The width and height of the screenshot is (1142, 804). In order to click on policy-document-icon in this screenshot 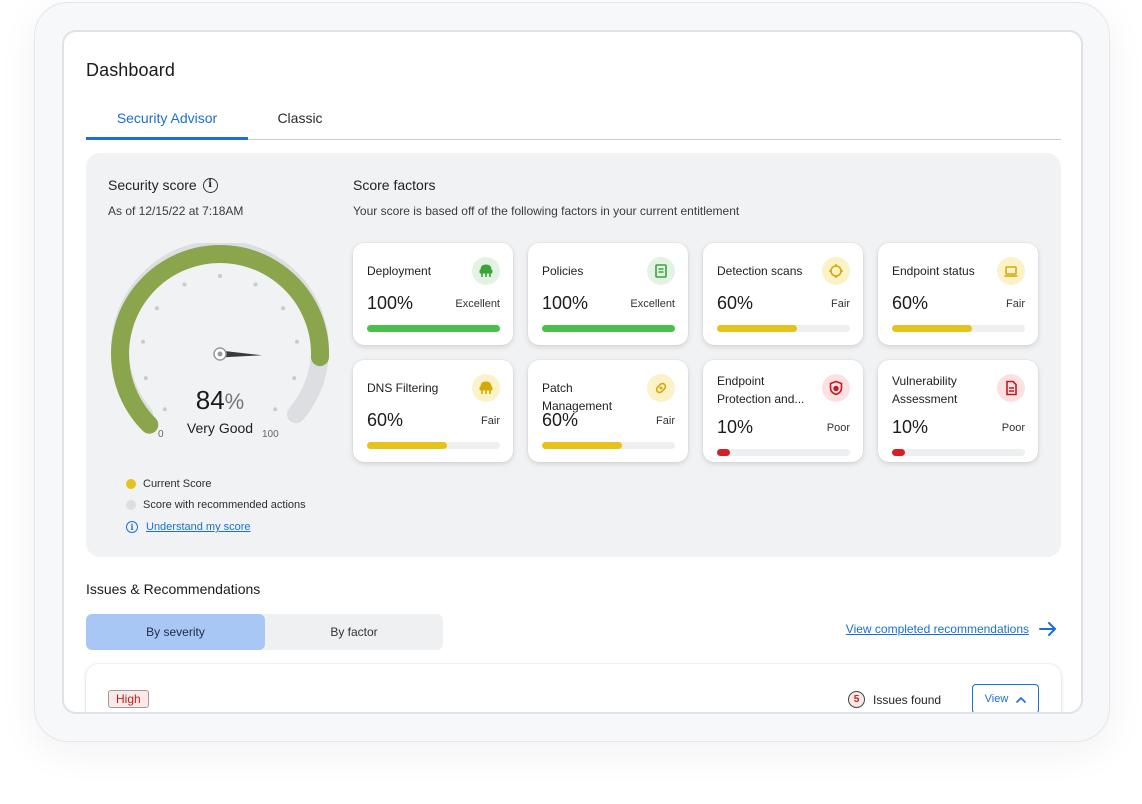, I will do `click(661, 271)`.